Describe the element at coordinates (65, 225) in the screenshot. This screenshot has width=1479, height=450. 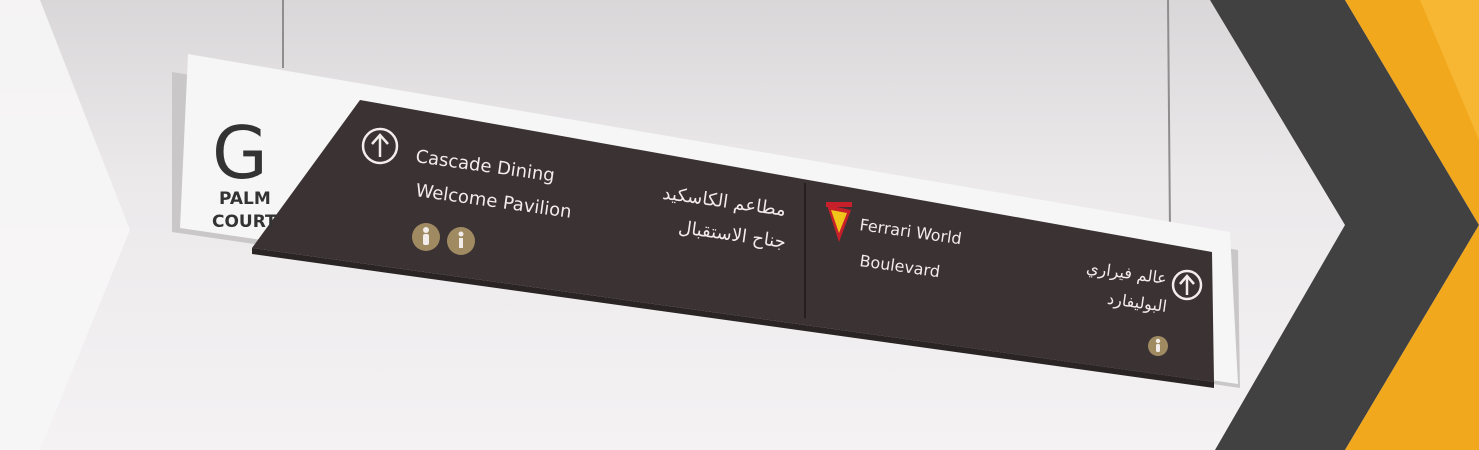
I see `left-white-chevron` at that location.